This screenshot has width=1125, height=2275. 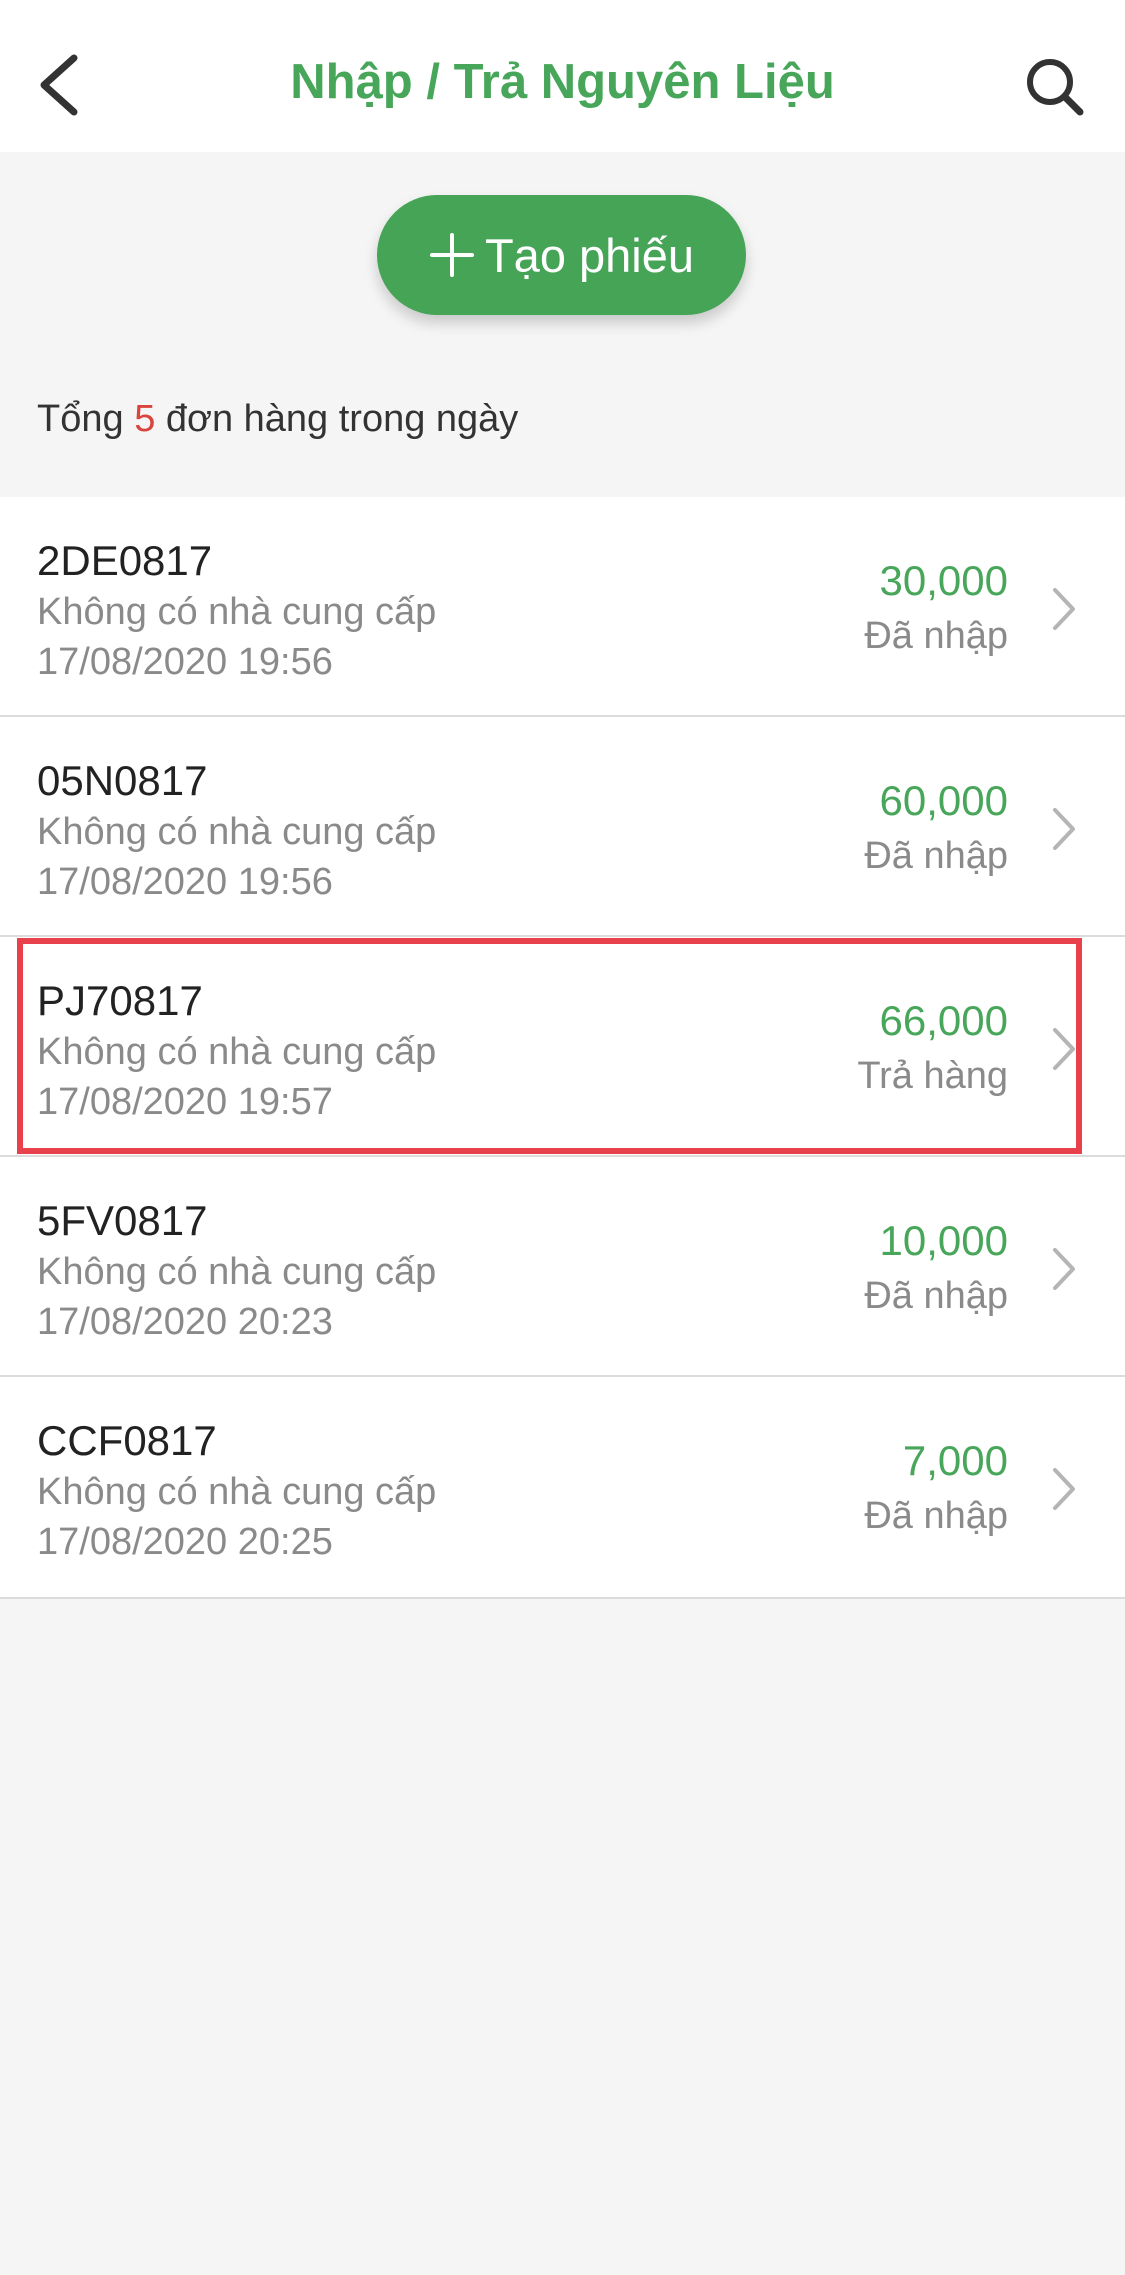 What do you see at coordinates (185, 1102) in the screenshot?
I see `order-time: 17/08/2020 19:57` at bounding box center [185, 1102].